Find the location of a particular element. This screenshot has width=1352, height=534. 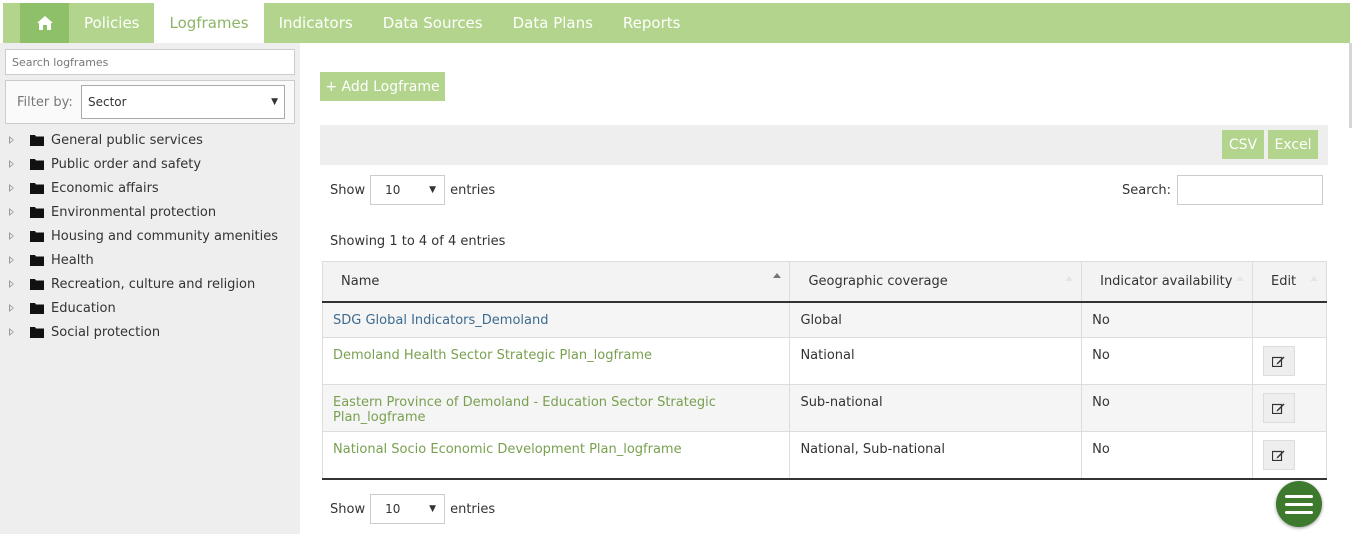

tab-reports: Reports is located at coordinates (652, 23).